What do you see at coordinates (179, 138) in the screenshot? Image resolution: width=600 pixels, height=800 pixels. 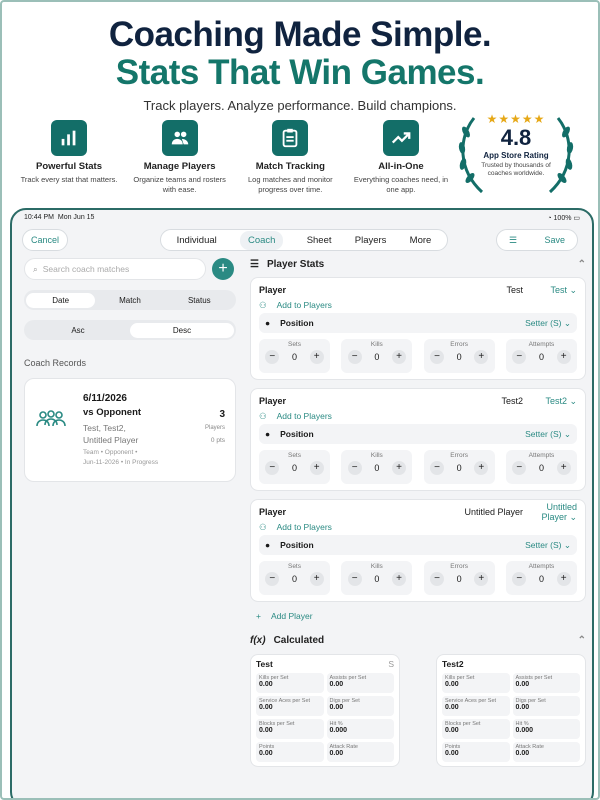 I see `people-icon` at bounding box center [179, 138].